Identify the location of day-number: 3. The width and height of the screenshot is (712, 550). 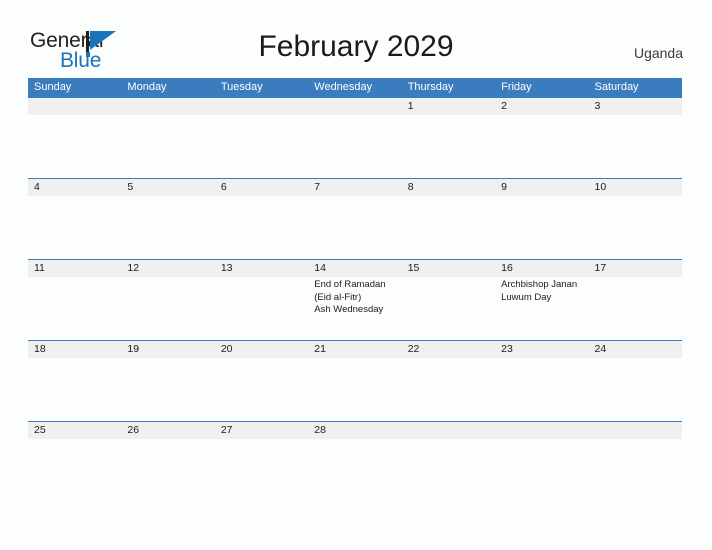
(635, 106).